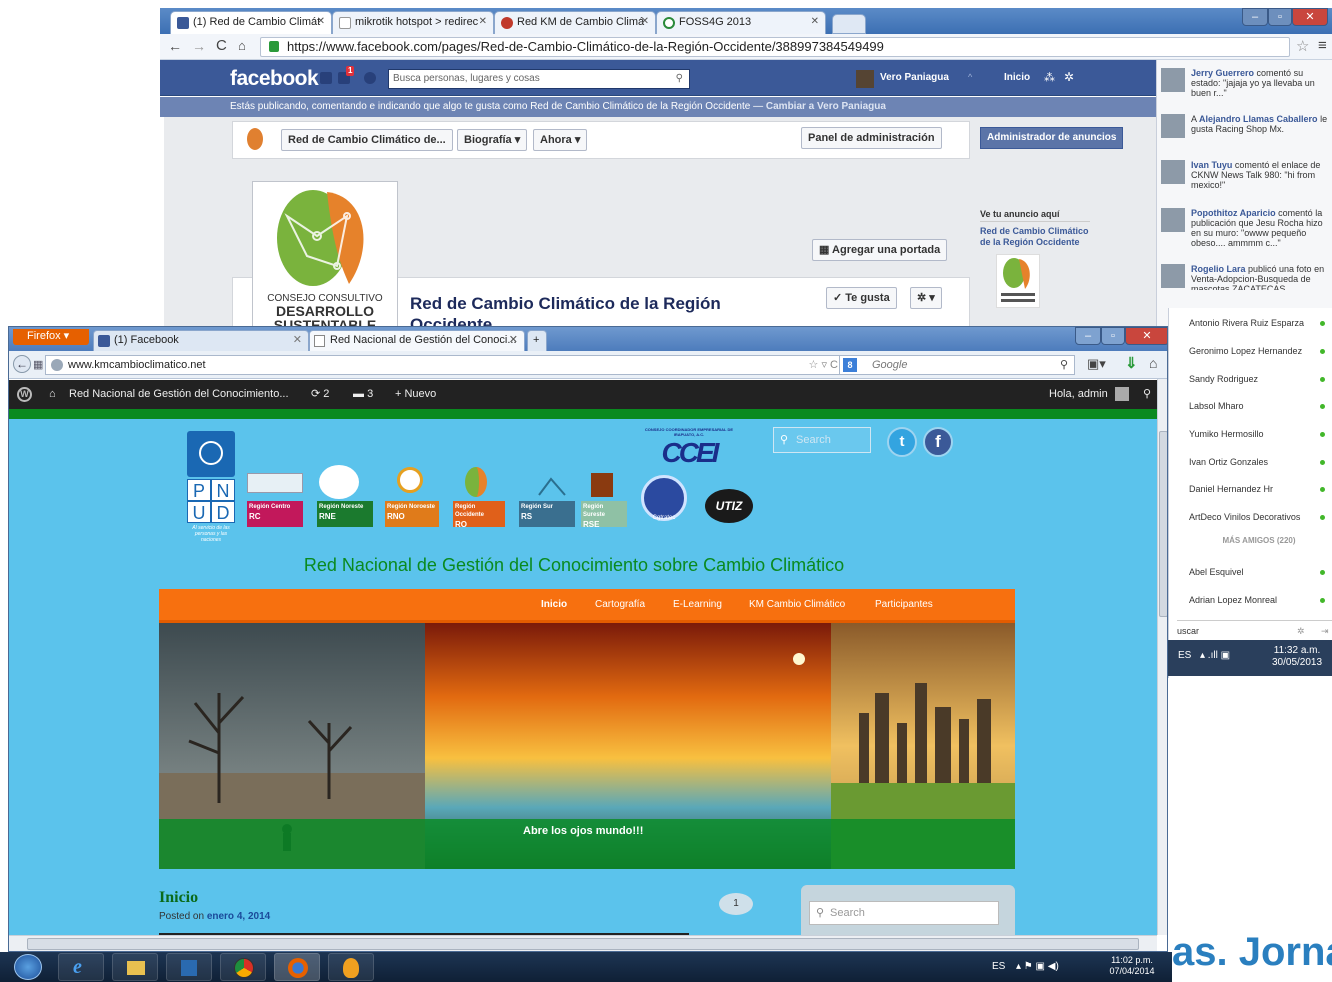  Describe the element at coordinates (1052, 138) in the screenshot. I see `ads-manager-button: Administrador de anuncios` at that location.